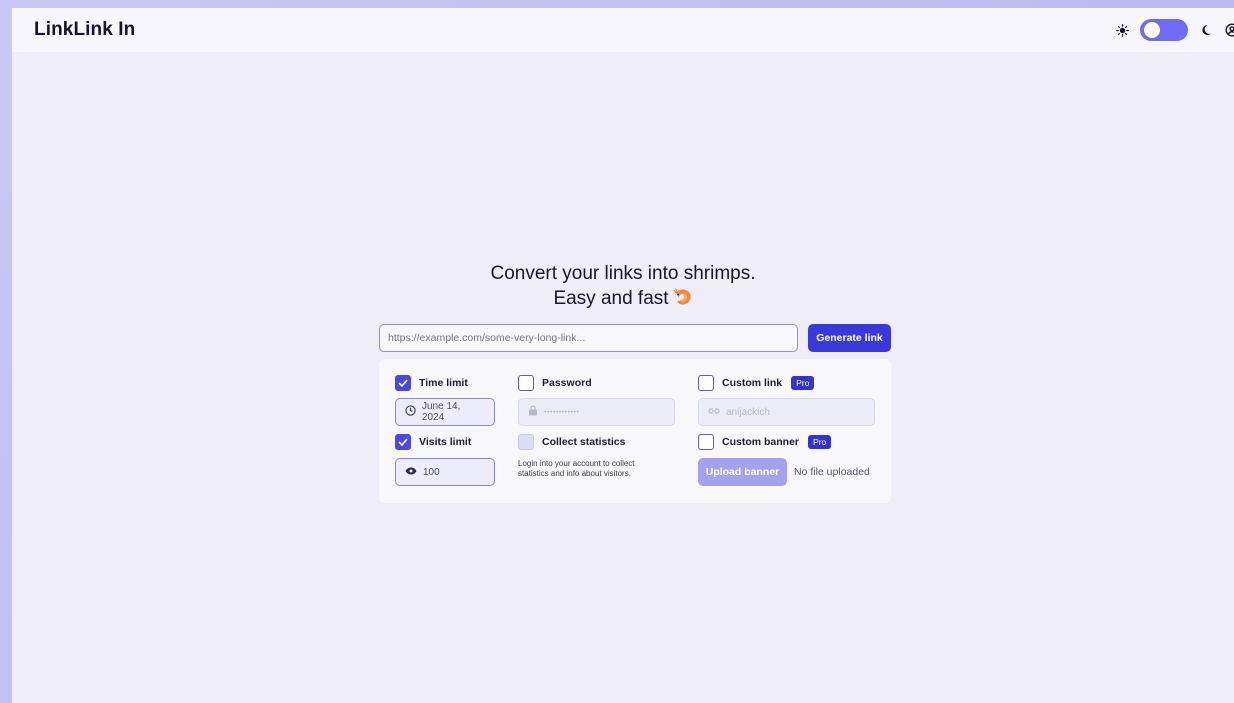 This screenshot has height=703, width=1234. Describe the element at coordinates (786, 412) in the screenshot. I see `custom-link-field: anijackich` at that location.